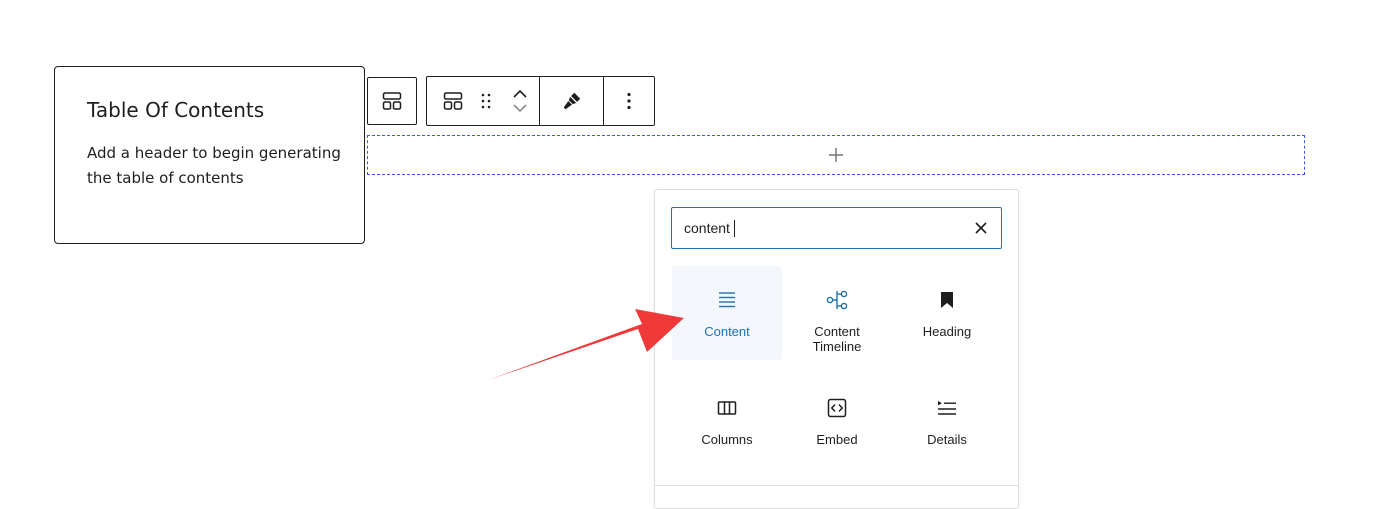 This screenshot has height=509, width=1400. Describe the element at coordinates (836, 485) in the screenshot. I see `inserter-divider` at that location.